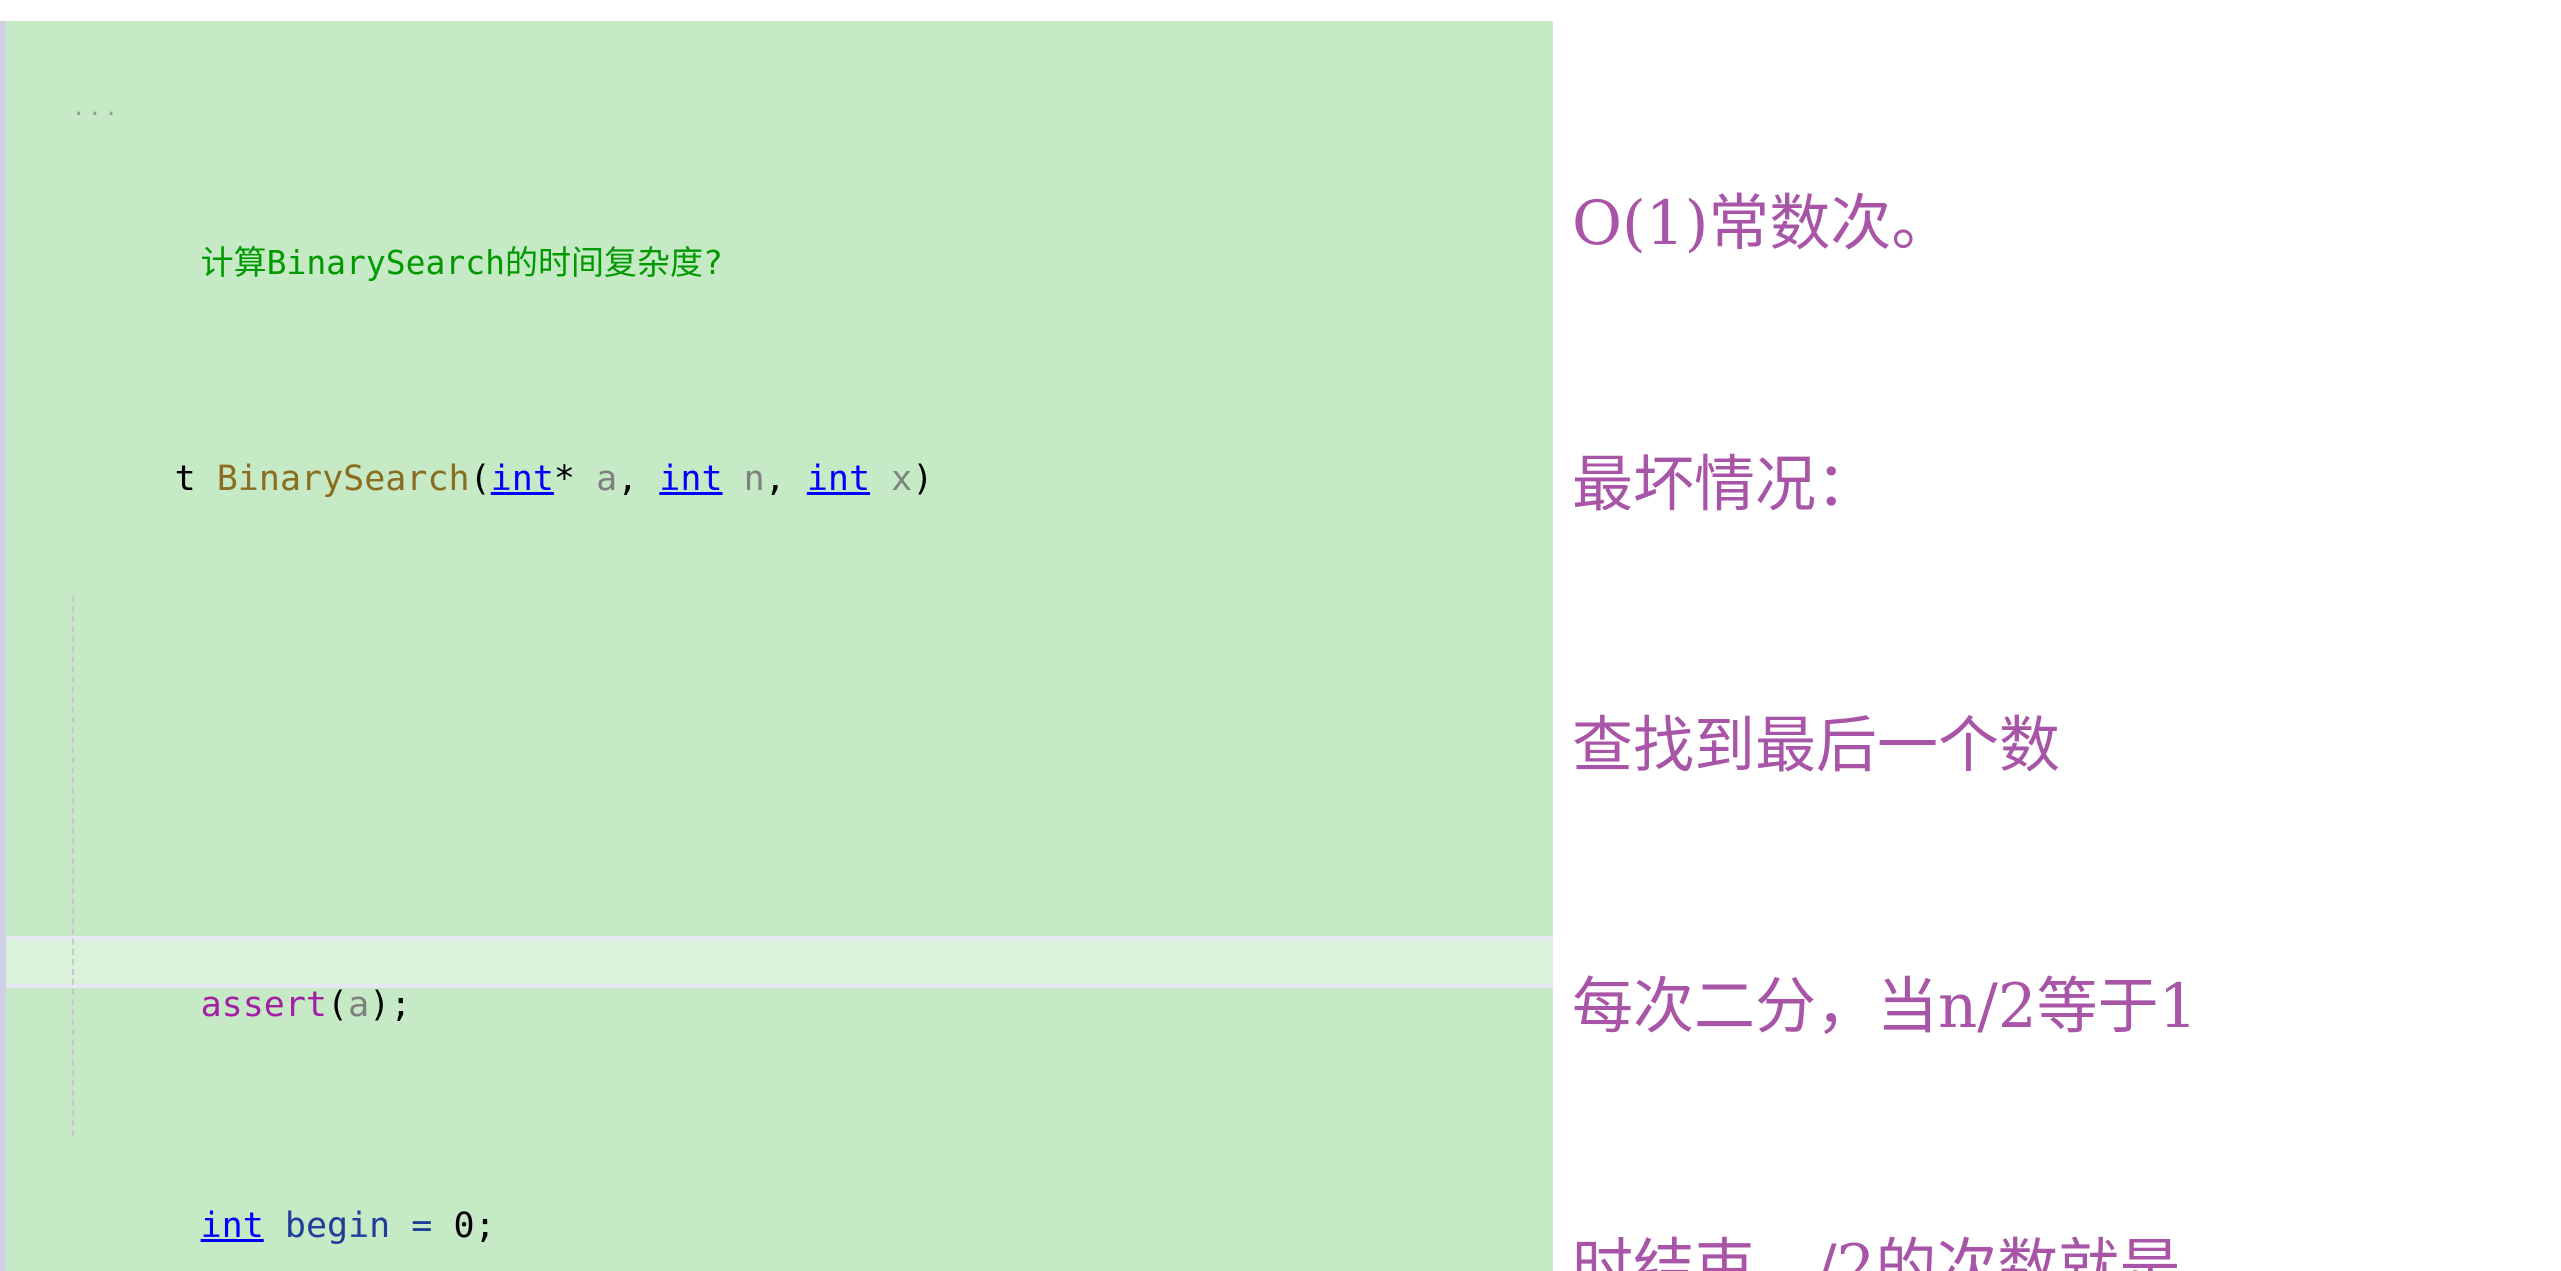 The image size is (2561, 1271). What do you see at coordinates (779, 456) in the screenshot?
I see `code-line-signature: t BinarySearch(int* a, int n, int x)` at bounding box center [779, 456].